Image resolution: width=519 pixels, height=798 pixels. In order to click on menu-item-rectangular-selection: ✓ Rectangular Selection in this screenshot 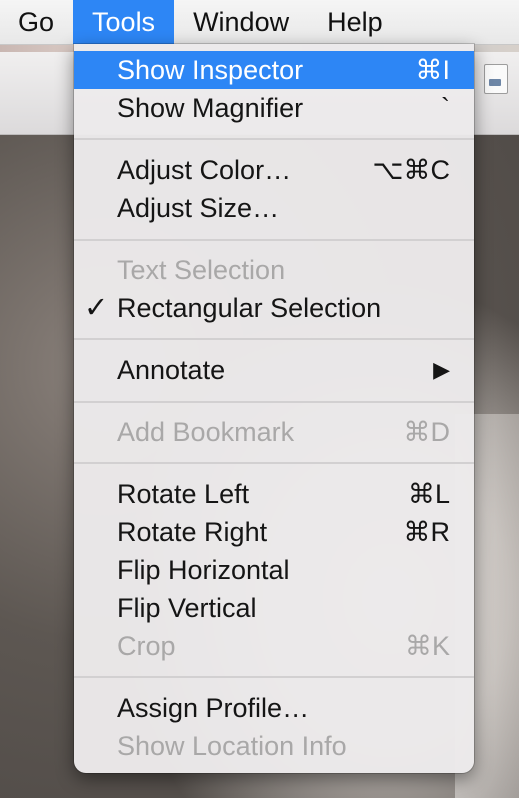, I will do `click(274, 308)`.